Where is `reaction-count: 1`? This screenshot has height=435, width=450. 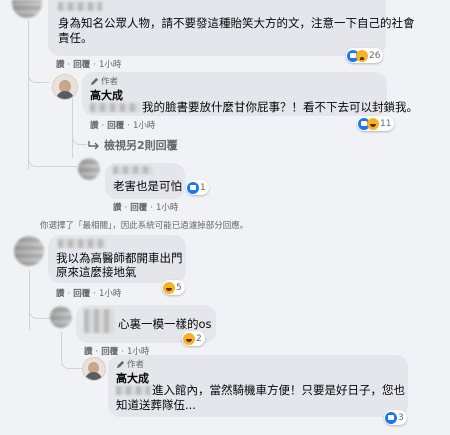 reaction-count: 1 is located at coordinates (203, 187).